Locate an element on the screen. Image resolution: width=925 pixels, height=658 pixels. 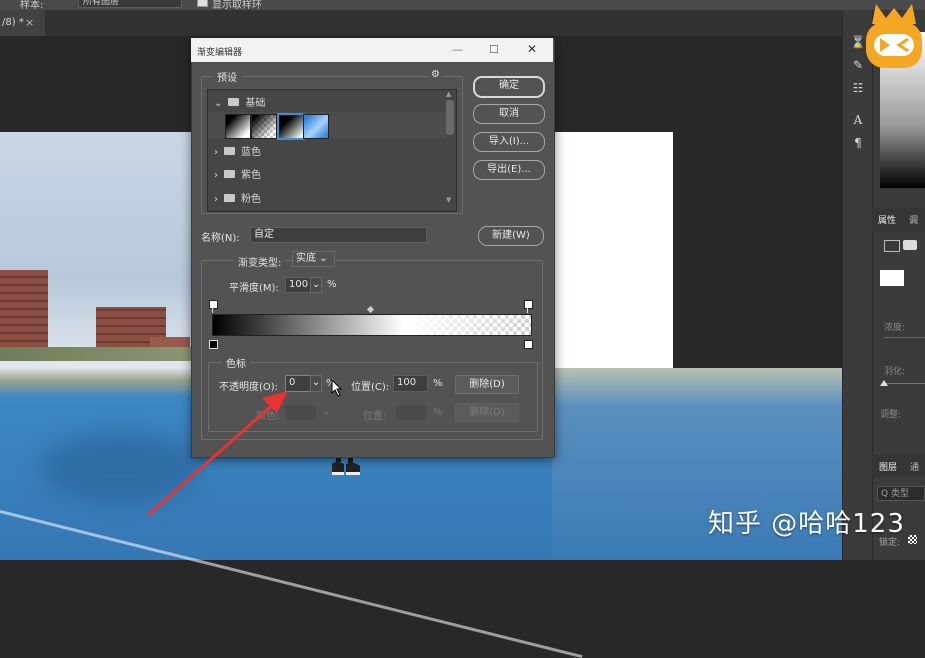
track-shadow is located at coordinates (120, 467).